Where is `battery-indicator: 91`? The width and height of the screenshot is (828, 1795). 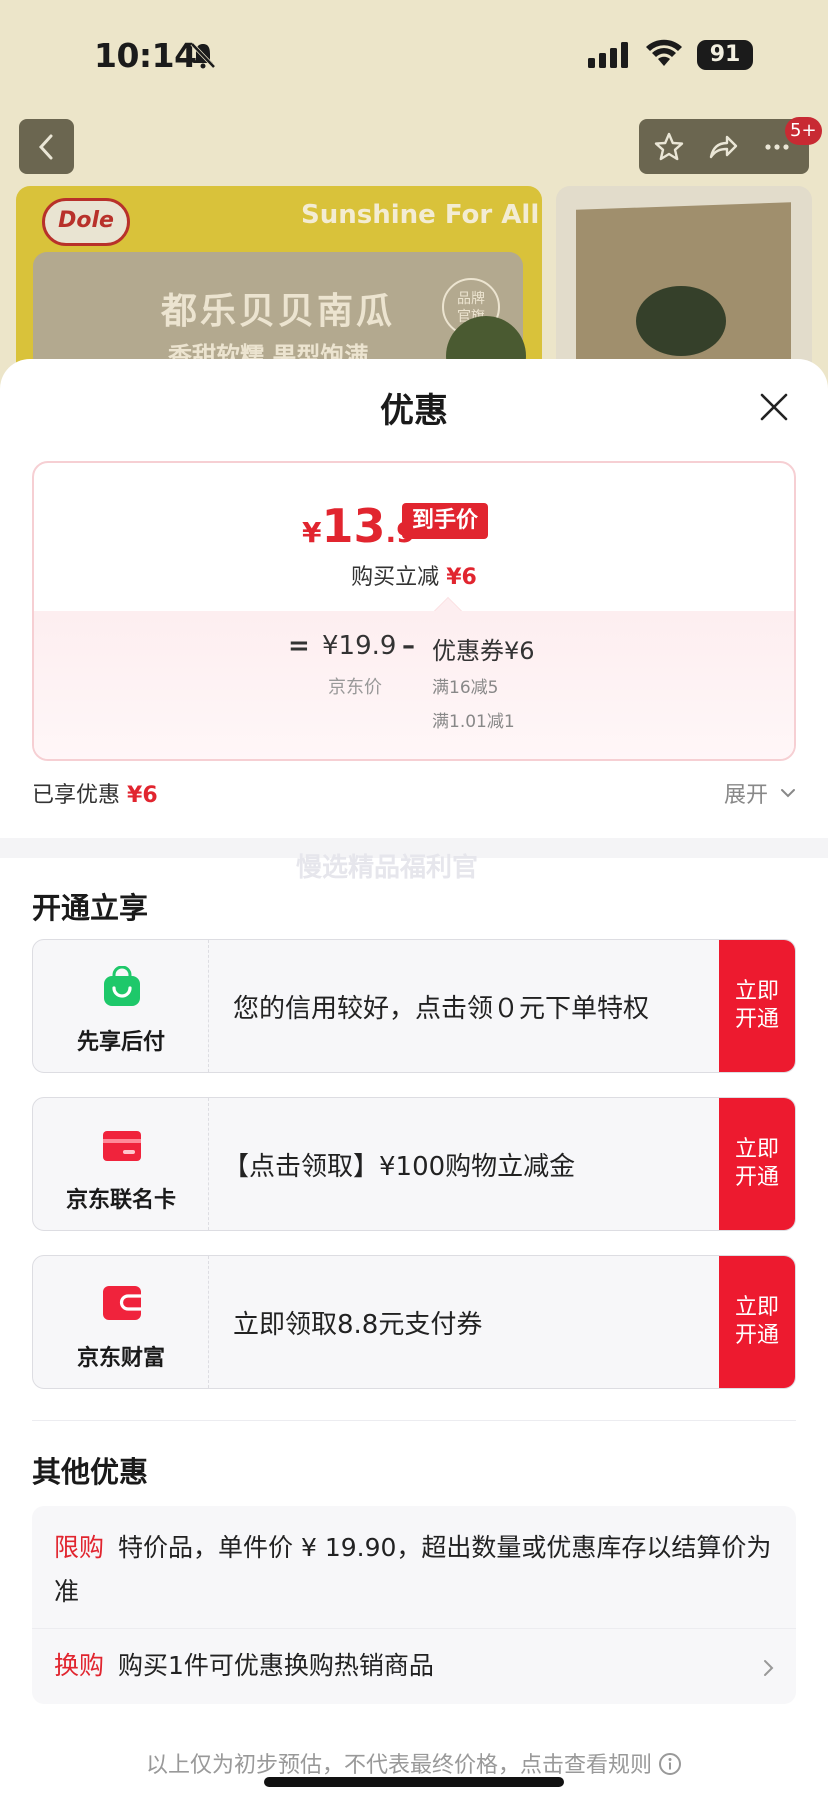
battery-indicator: 91 is located at coordinates (725, 55).